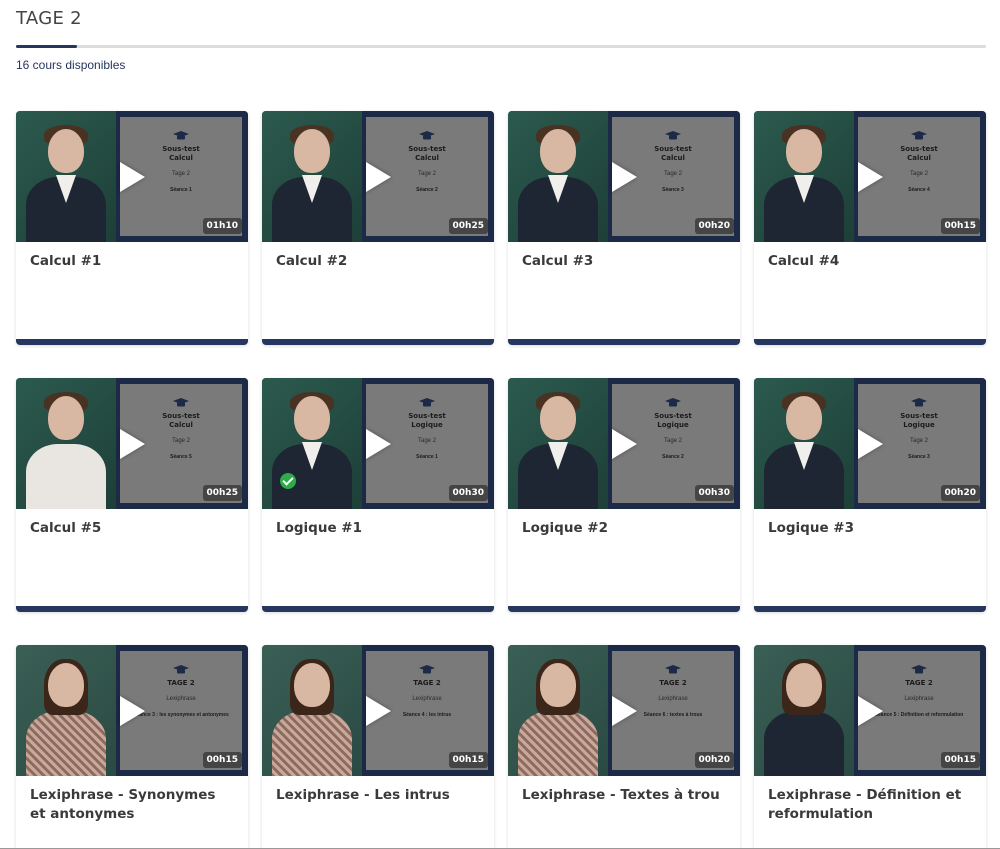  Describe the element at coordinates (378, 256) in the screenshot. I see `course-title: Calcul #2` at that location.